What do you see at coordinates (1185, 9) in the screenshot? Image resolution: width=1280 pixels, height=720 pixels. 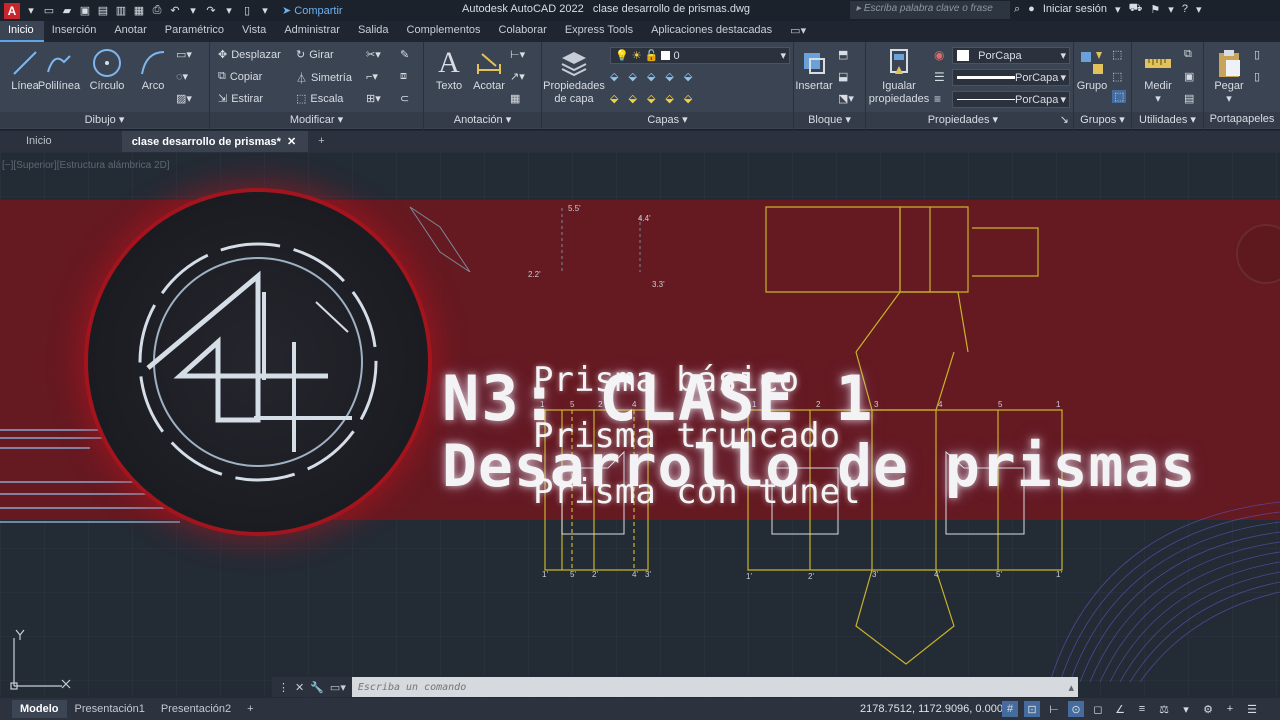 I see `help-icon: ?` at bounding box center [1185, 9].